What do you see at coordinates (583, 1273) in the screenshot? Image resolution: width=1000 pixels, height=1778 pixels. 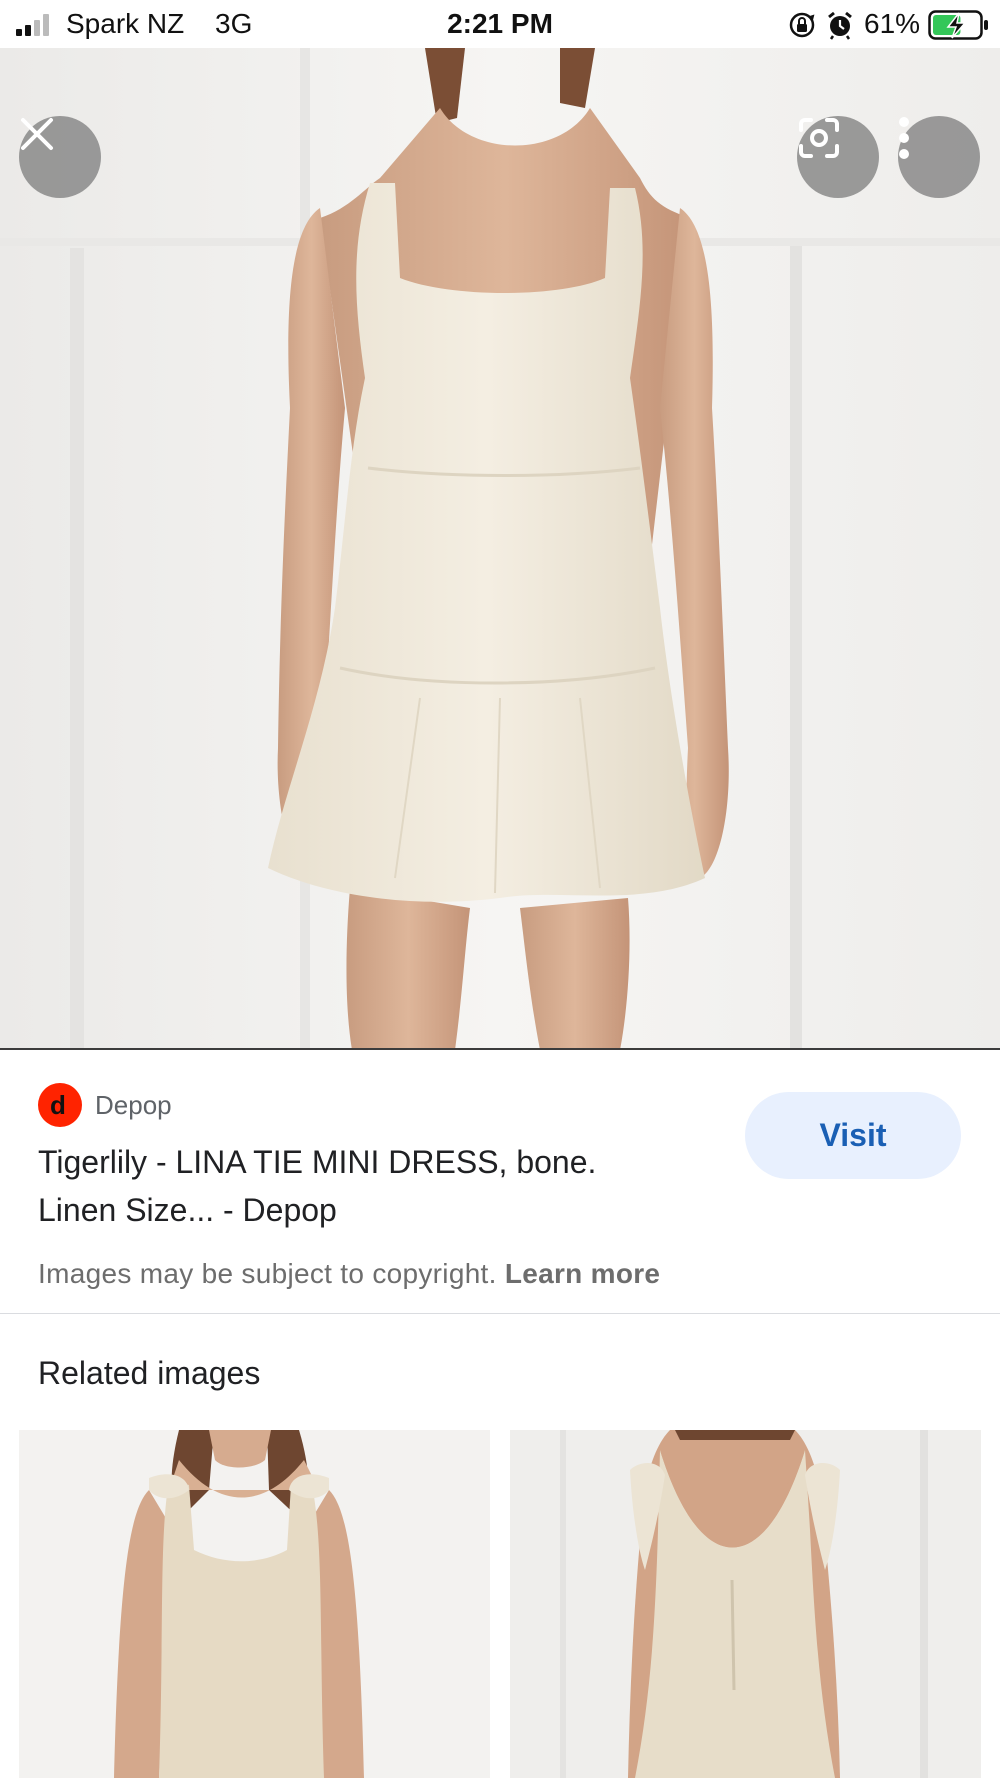 I see `learn-more-link: Learn more` at bounding box center [583, 1273].